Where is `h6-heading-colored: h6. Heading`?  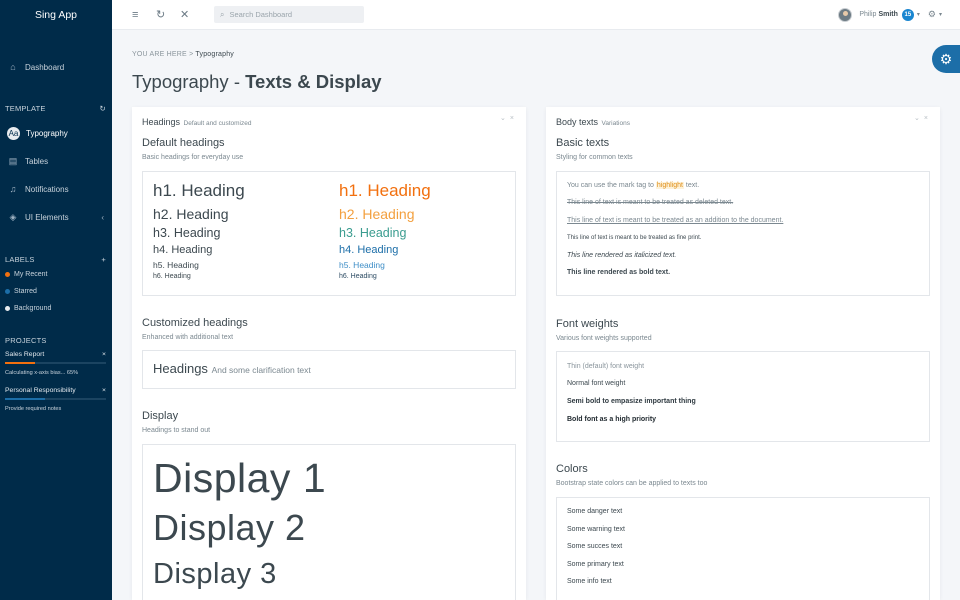
h6-heading-colored: h6. Heading is located at coordinates (358, 276).